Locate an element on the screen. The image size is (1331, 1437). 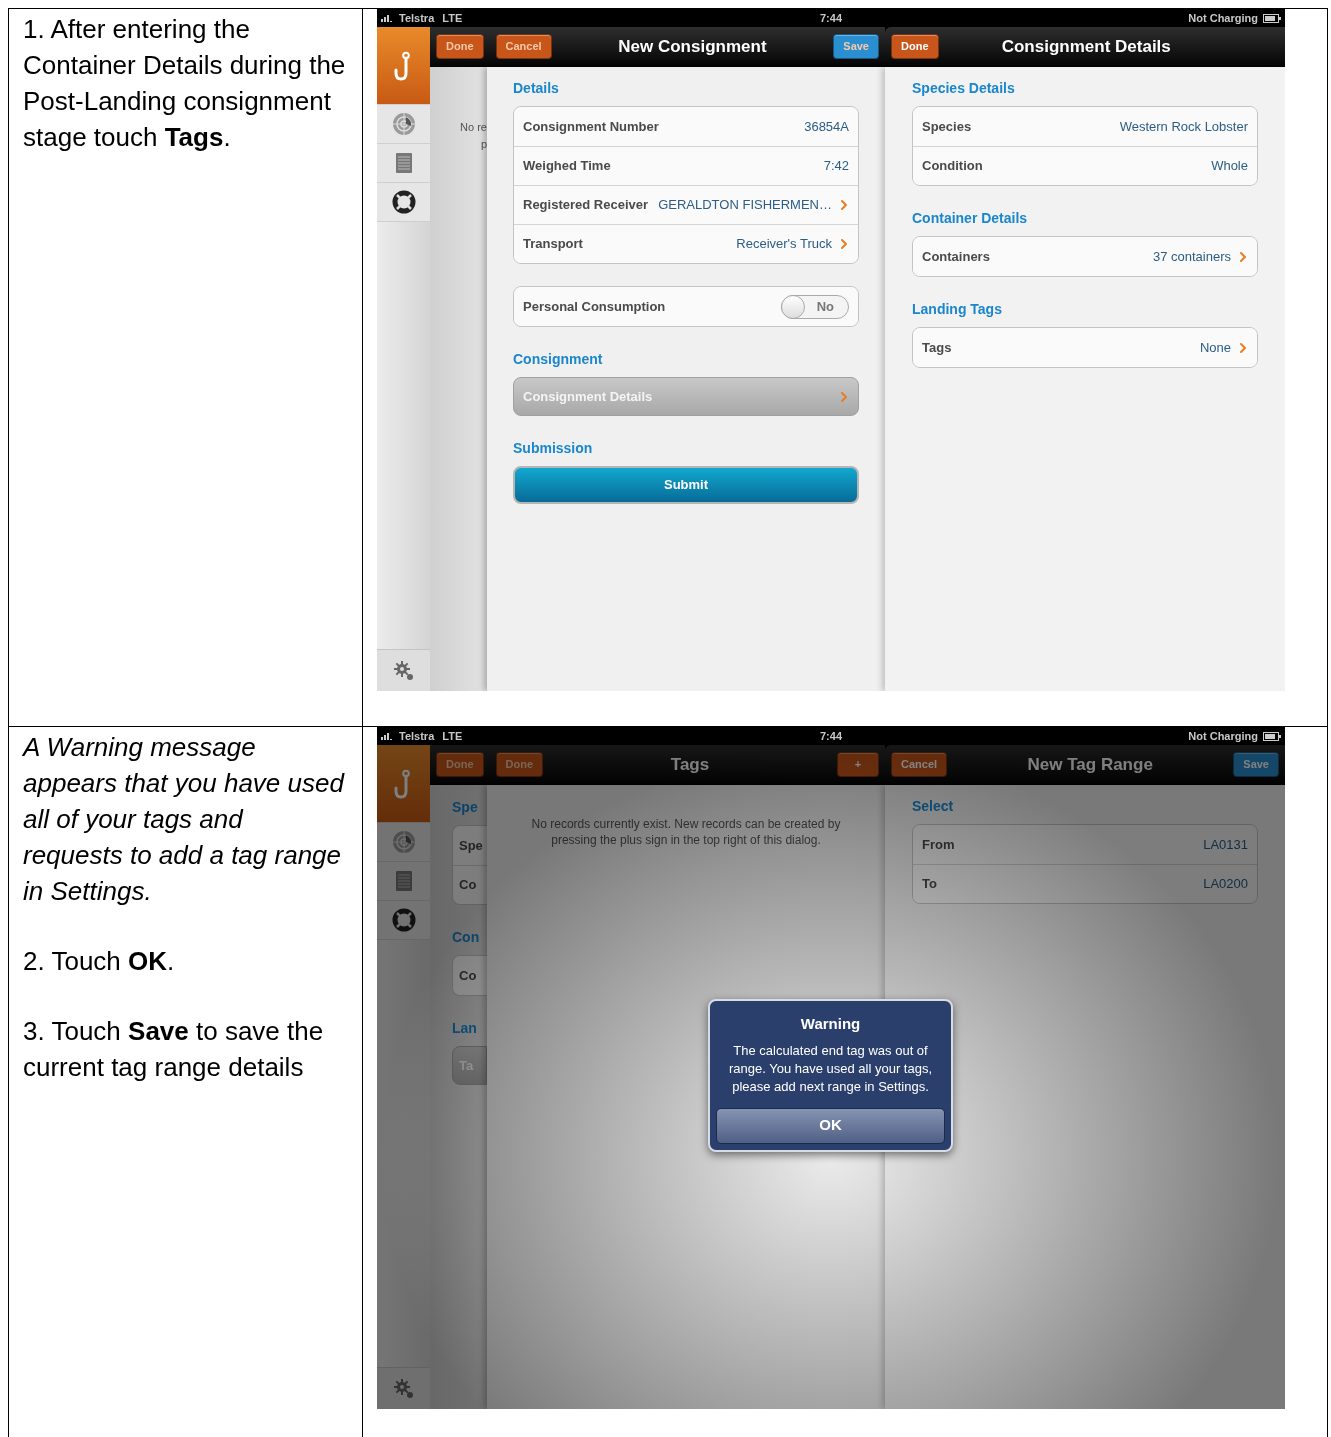
row-label: Condition is located at coordinates (952, 166).